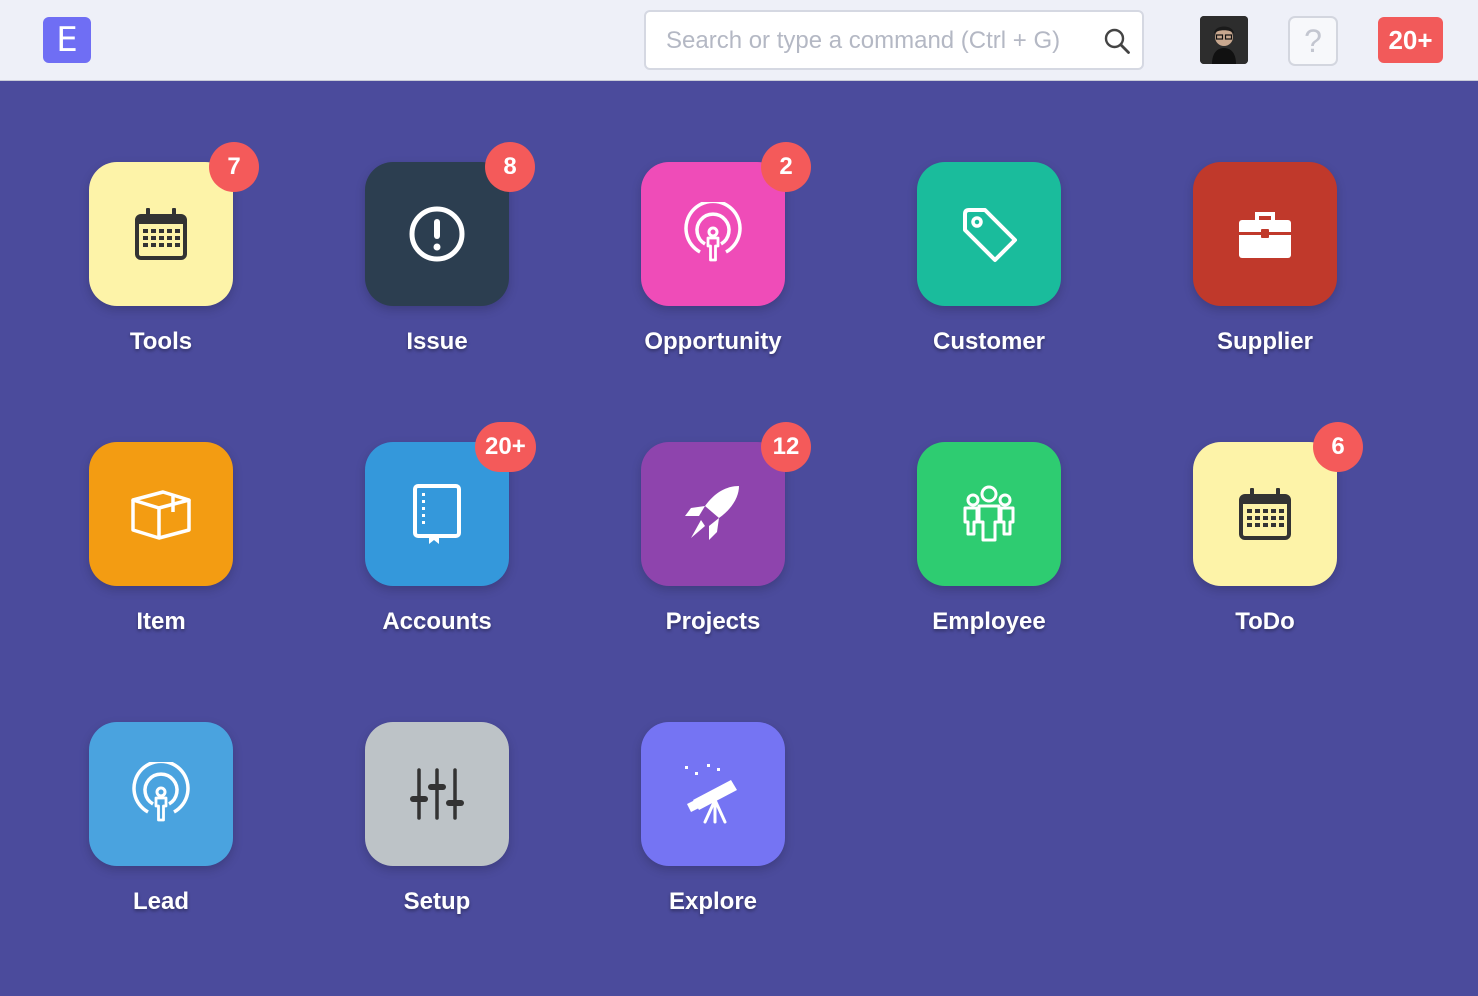 The width and height of the screenshot is (1478, 996). I want to click on module-todo-tile, so click(1265, 514).